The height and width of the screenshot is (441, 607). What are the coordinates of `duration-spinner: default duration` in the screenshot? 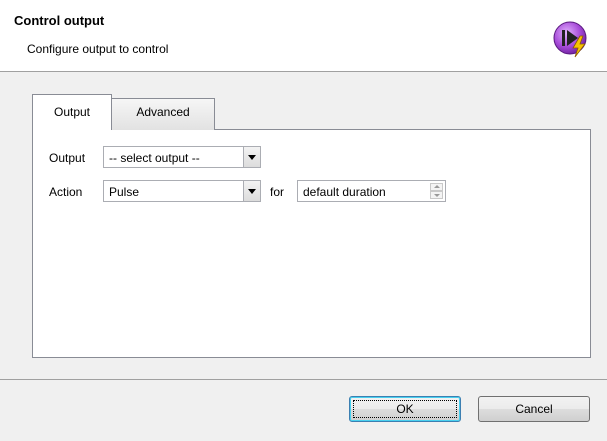 It's located at (371, 191).